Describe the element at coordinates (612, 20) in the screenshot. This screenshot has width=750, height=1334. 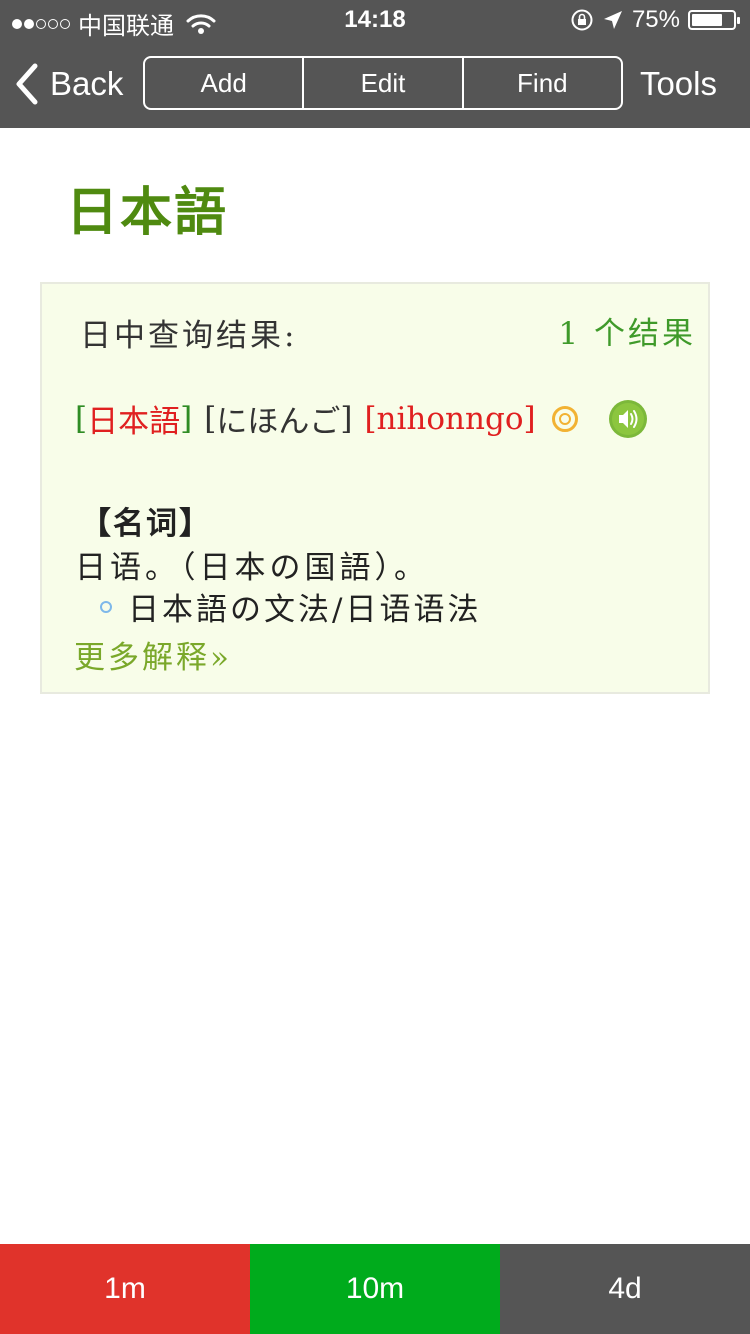
I see `location-arrow-icon` at that location.